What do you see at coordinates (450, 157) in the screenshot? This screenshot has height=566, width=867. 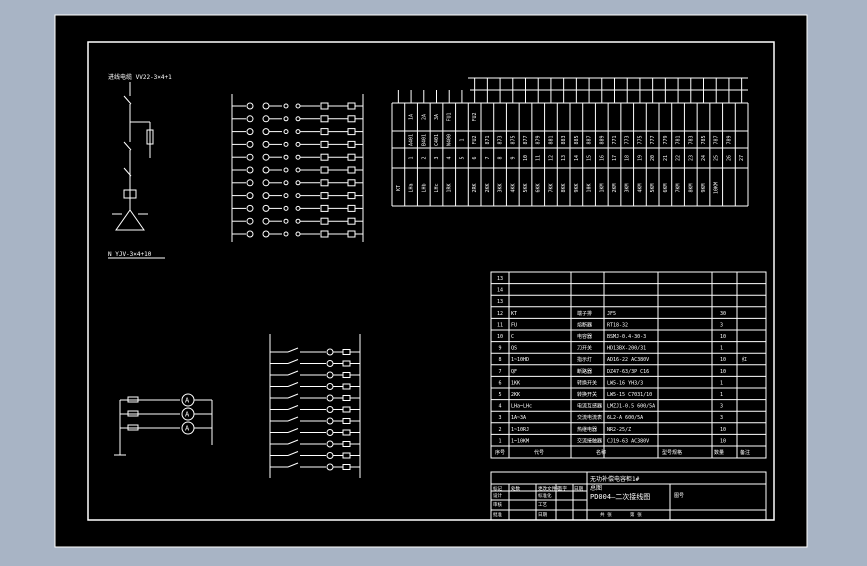 I see `terminal-cell: 4` at bounding box center [450, 157].